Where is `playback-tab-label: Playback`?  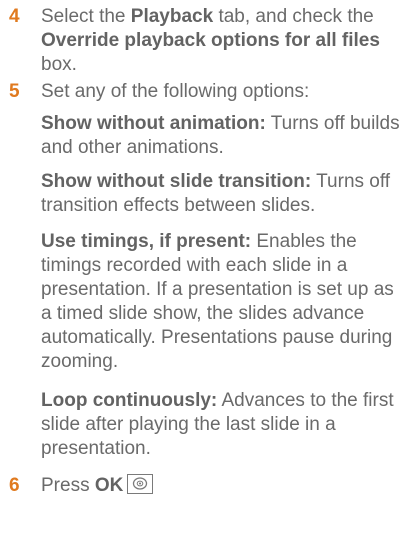
playback-tab-label: Playback is located at coordinates (172, 16).